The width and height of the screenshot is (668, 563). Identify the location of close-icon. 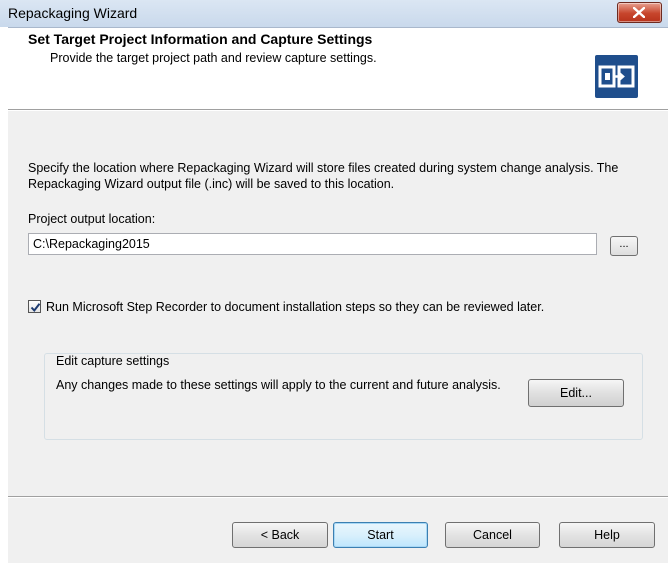
(639, 12).